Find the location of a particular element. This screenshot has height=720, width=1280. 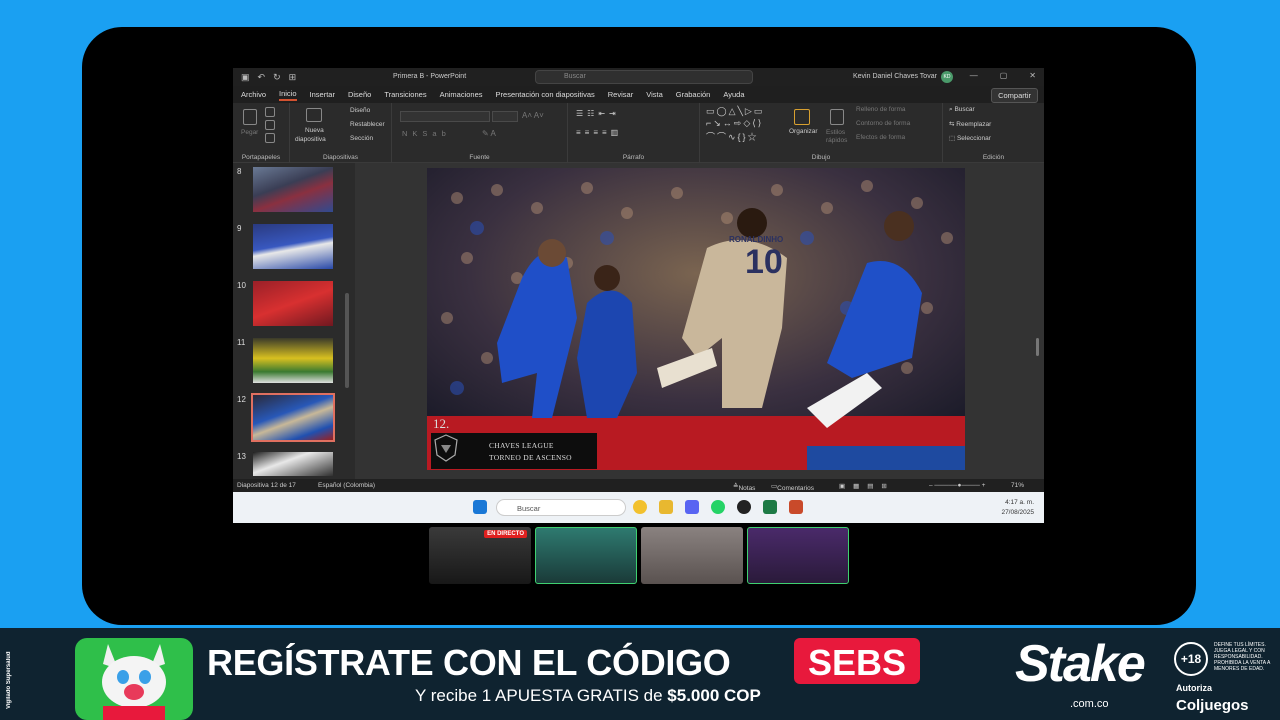

scrollbar-thumb is located at coordinates (1037, 347).